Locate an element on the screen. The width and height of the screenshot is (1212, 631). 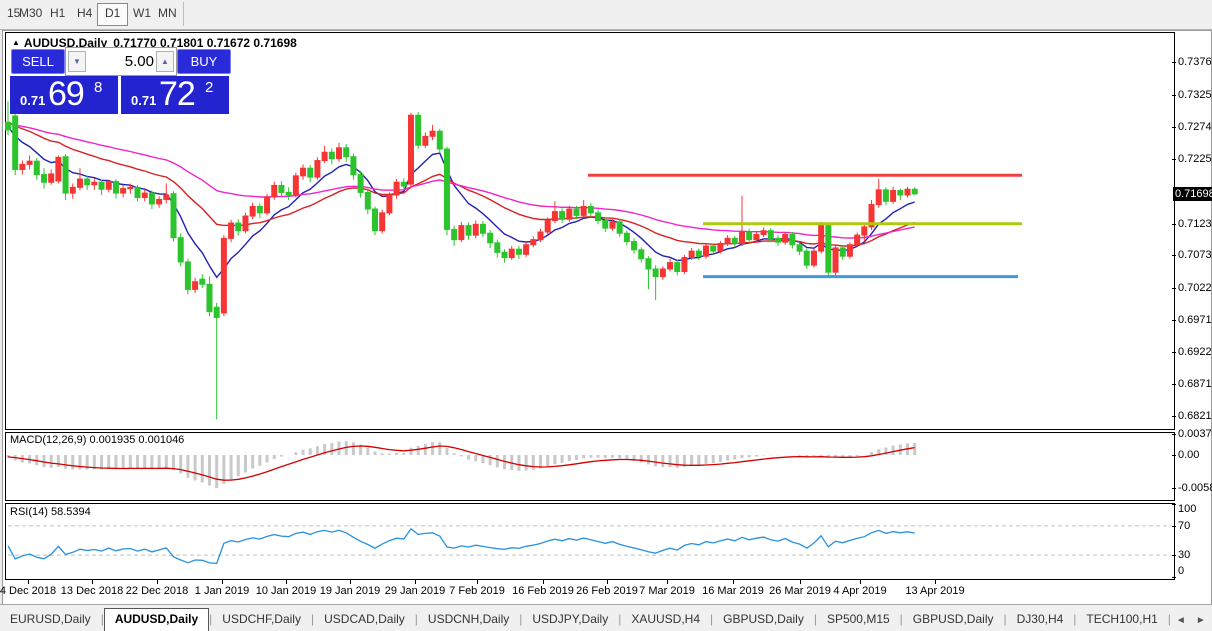
date-axis-label: 26 Mar 2019 is located at coordinates (800, 591).